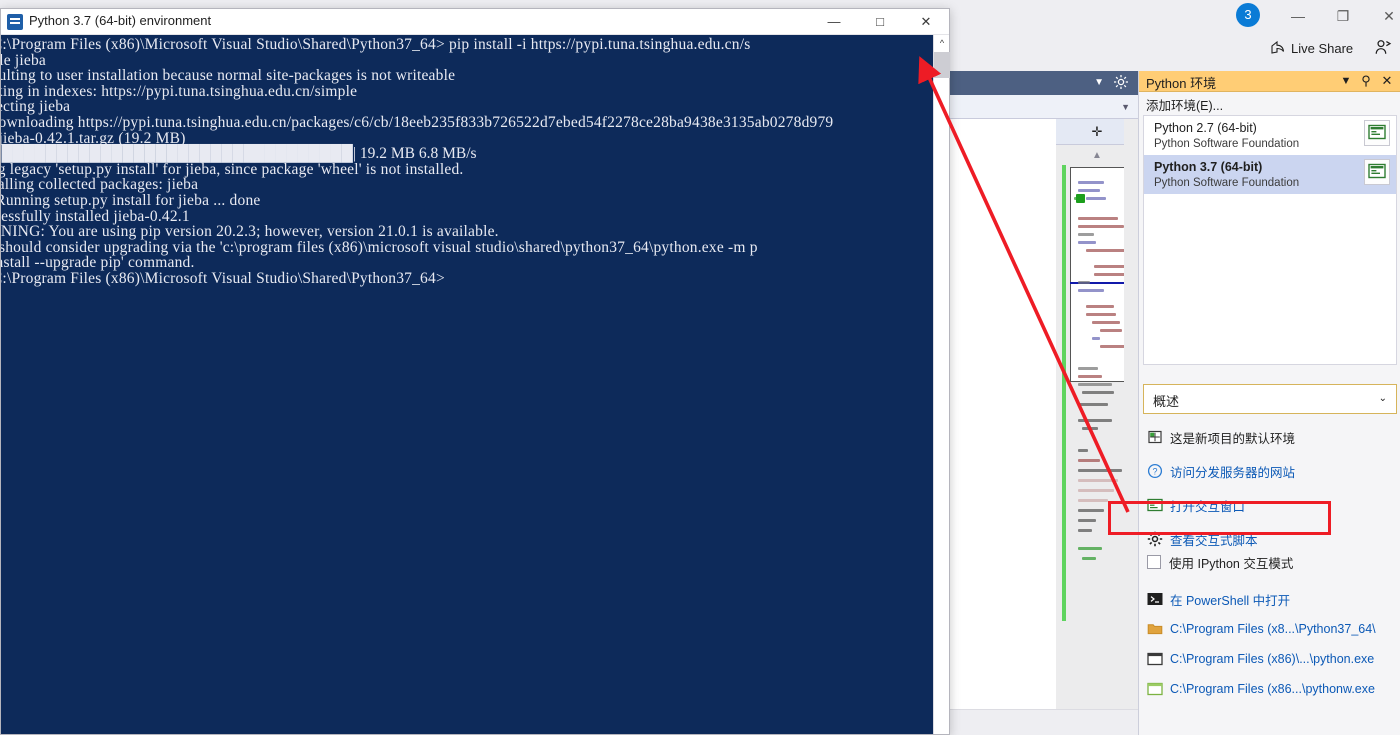  I want to click on vs-restore-button: ❐, so click(1343, 16).